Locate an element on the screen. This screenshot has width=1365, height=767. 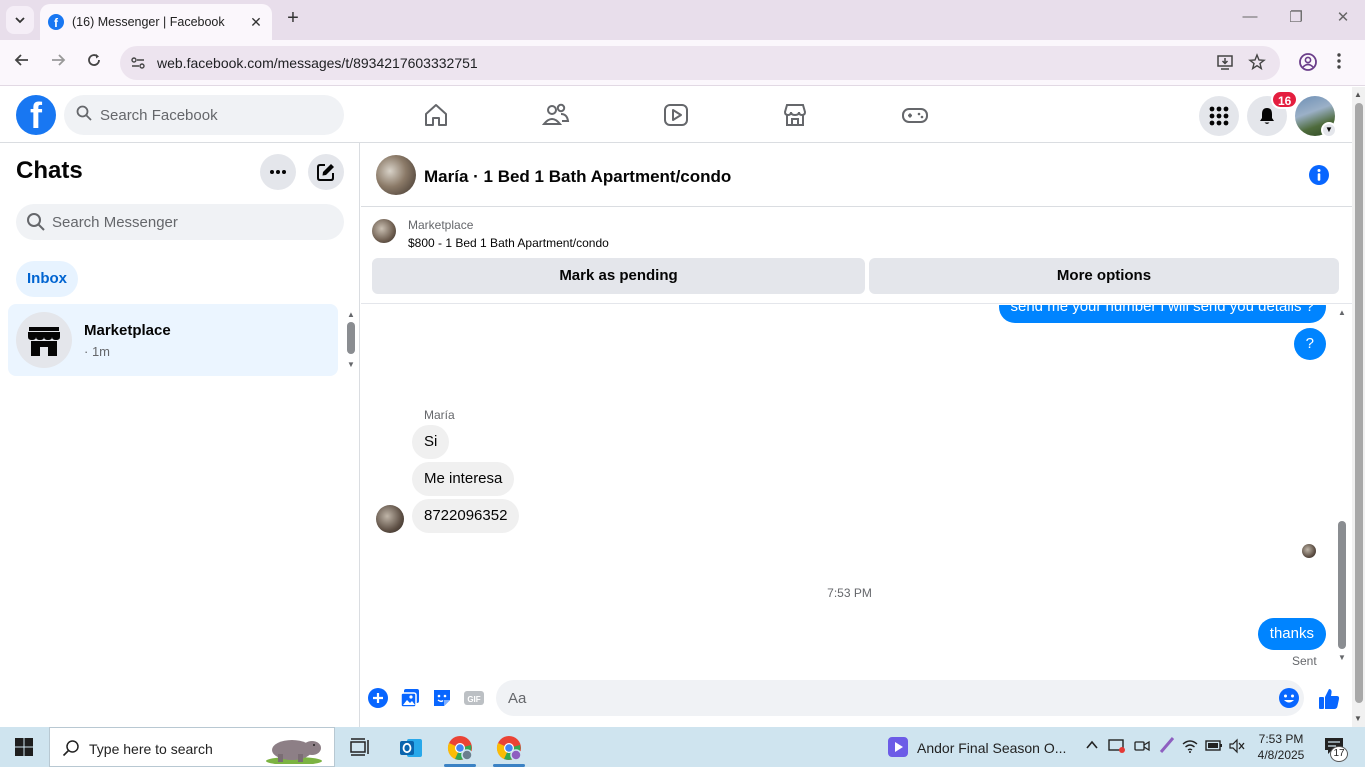
volume-muted-icon is located at coordinates (1237, 747).